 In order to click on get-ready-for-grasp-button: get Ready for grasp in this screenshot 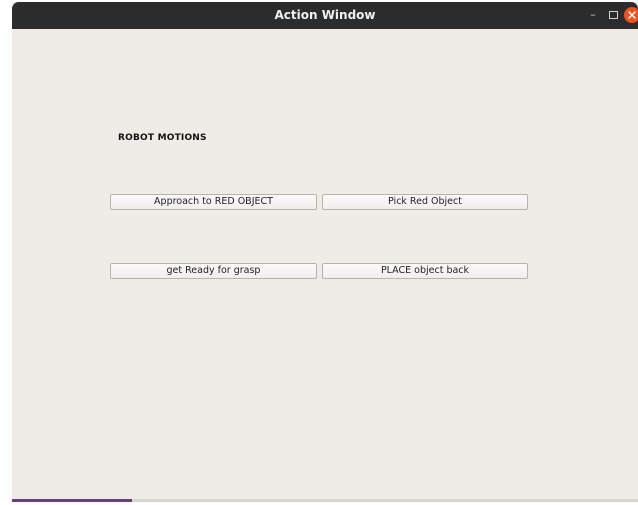, I will do `click(213, 271)`.